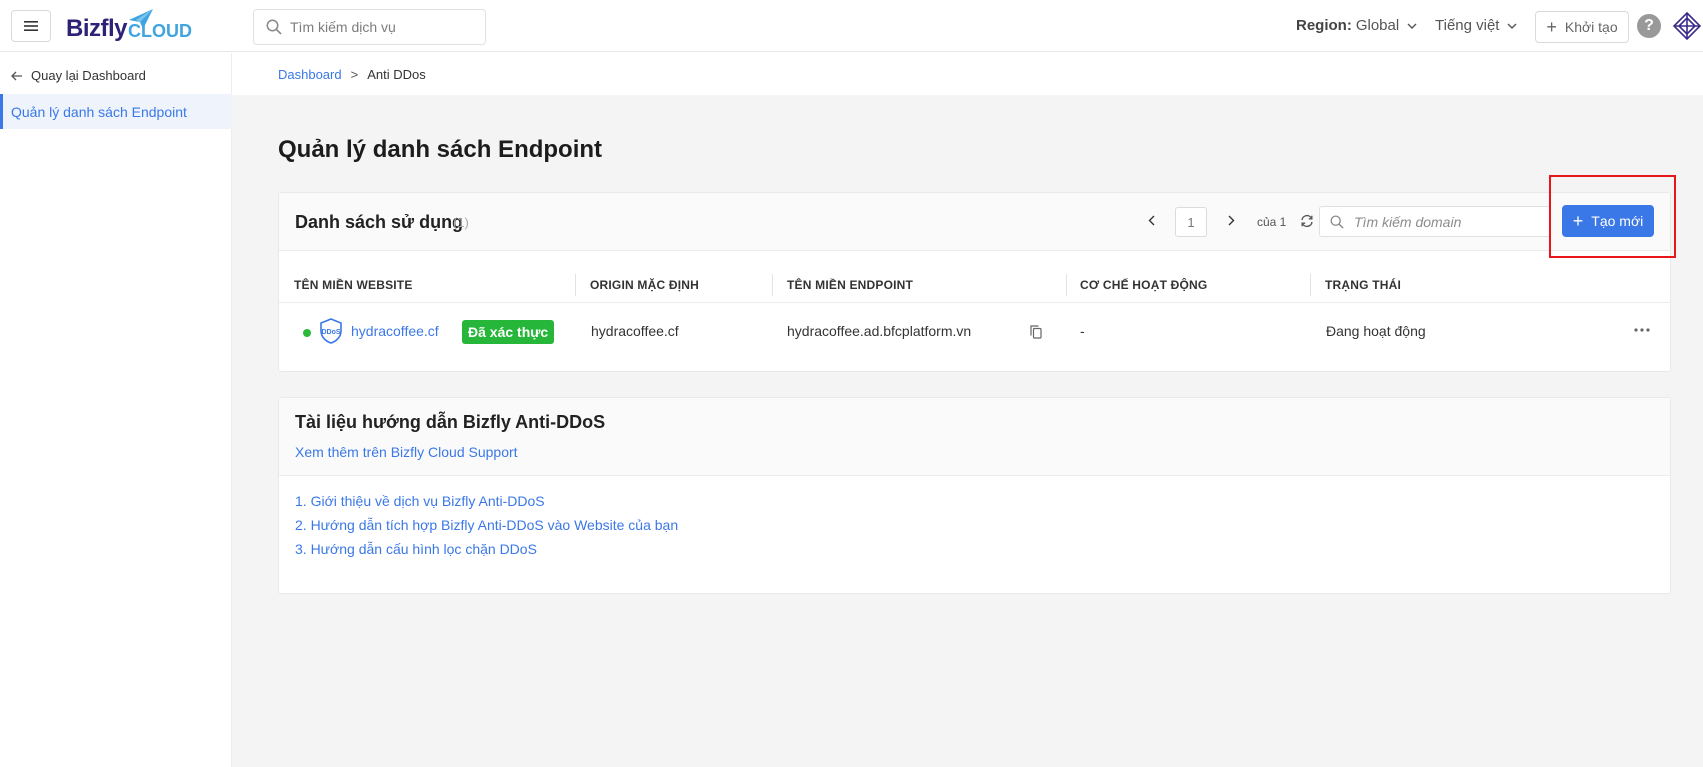  I want to click on logo-main-text: Bizfly, so click(97, 28).